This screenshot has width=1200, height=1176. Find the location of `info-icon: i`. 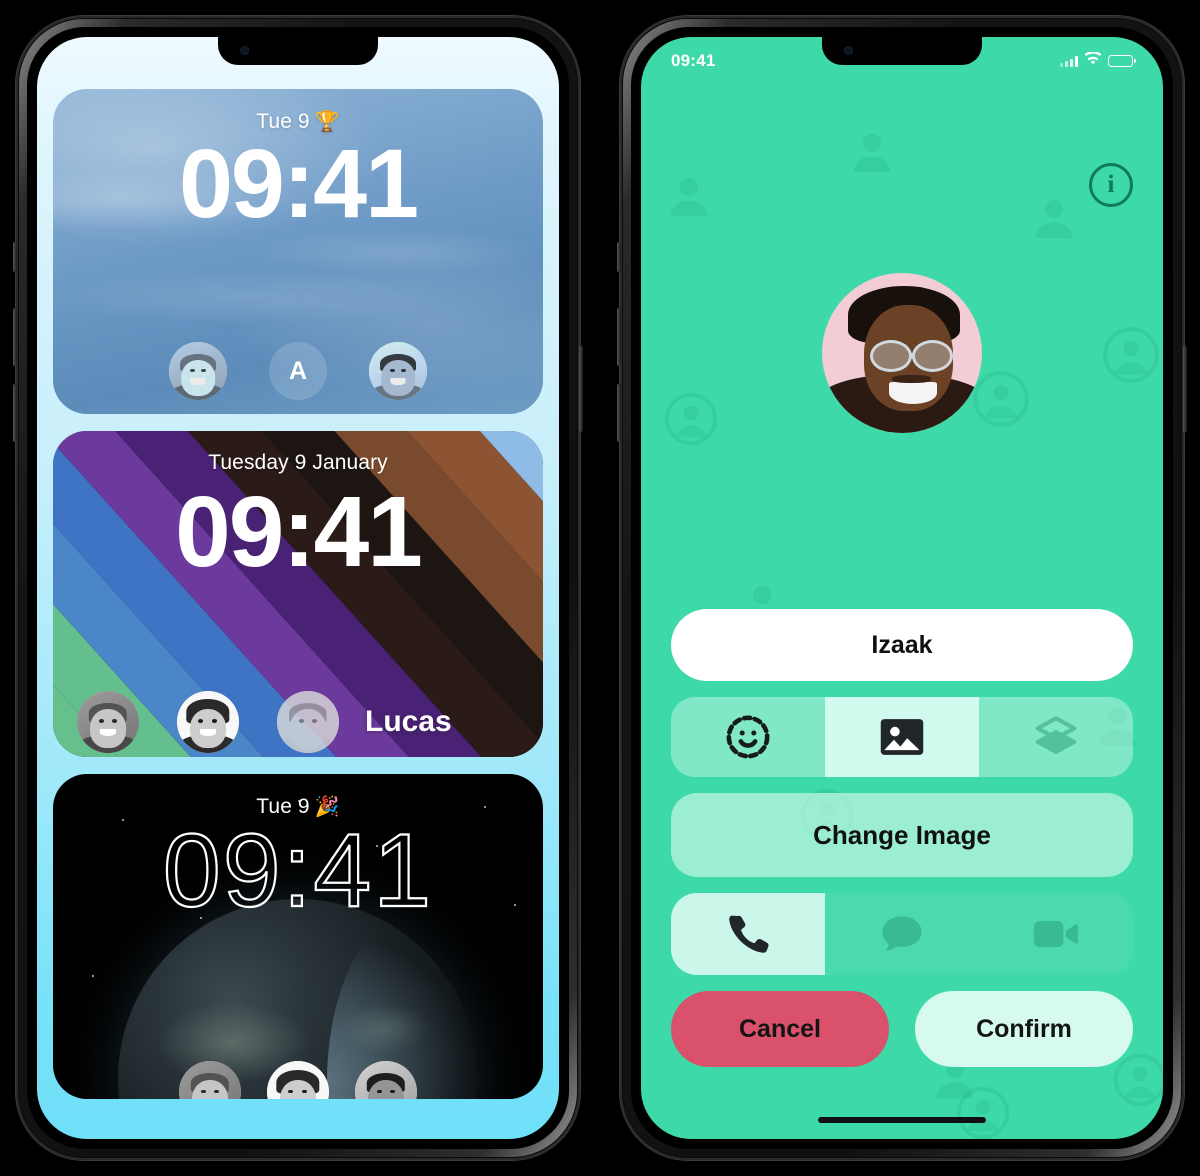

info-icon: i is located at coordinates (1111, 184).